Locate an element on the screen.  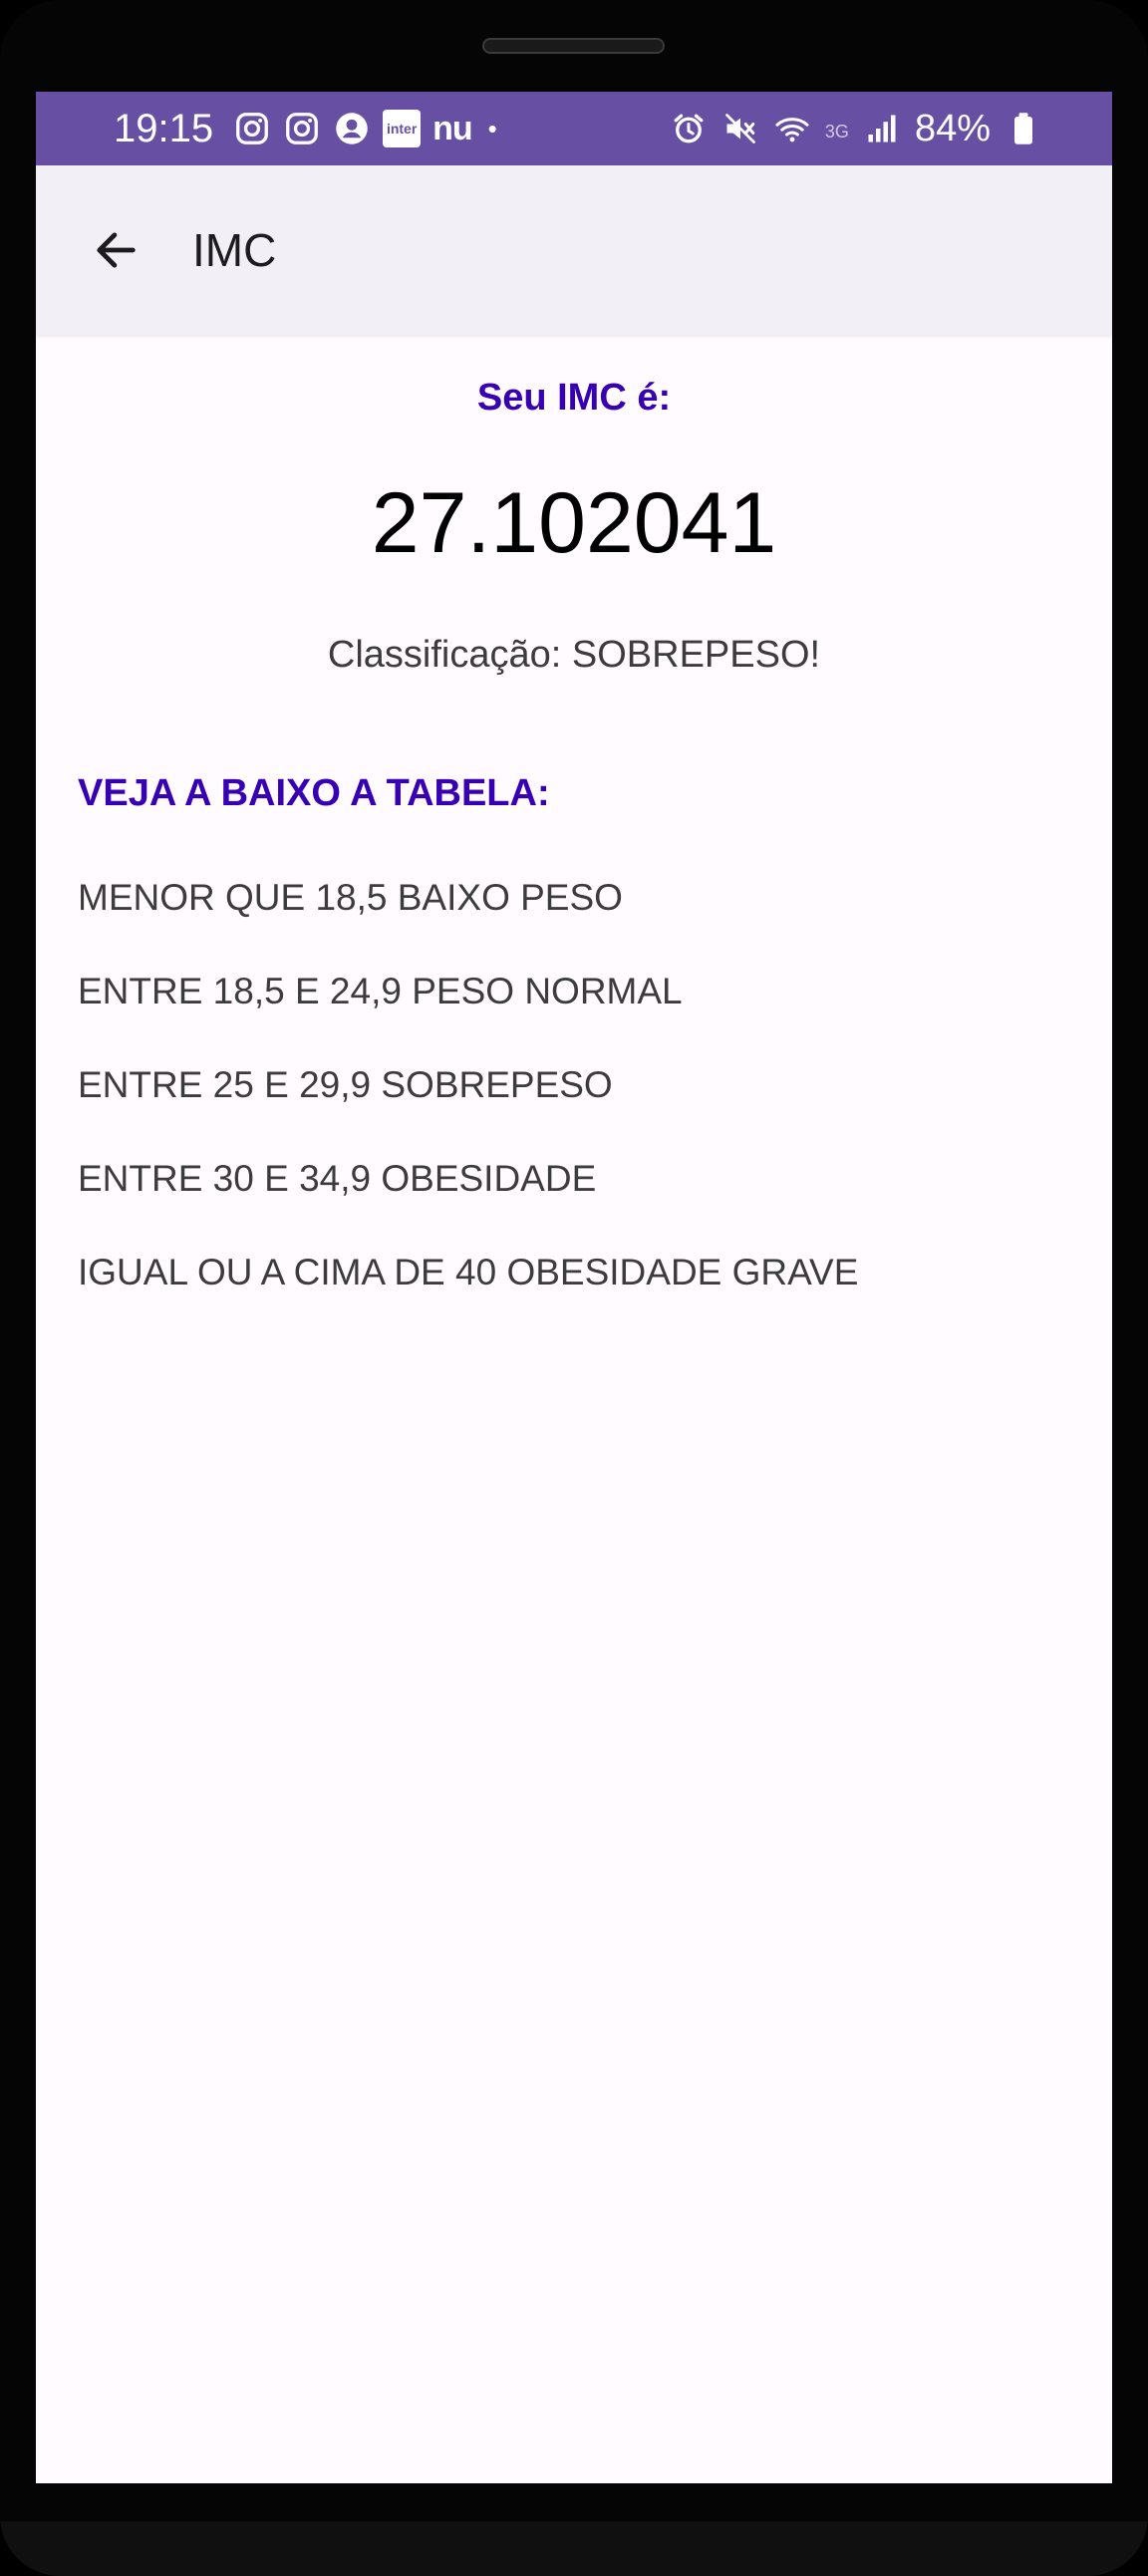
table-item-obesity: ENTRE 30 E 34,9 OBESIDADE is located at coordinates (337, 1178).